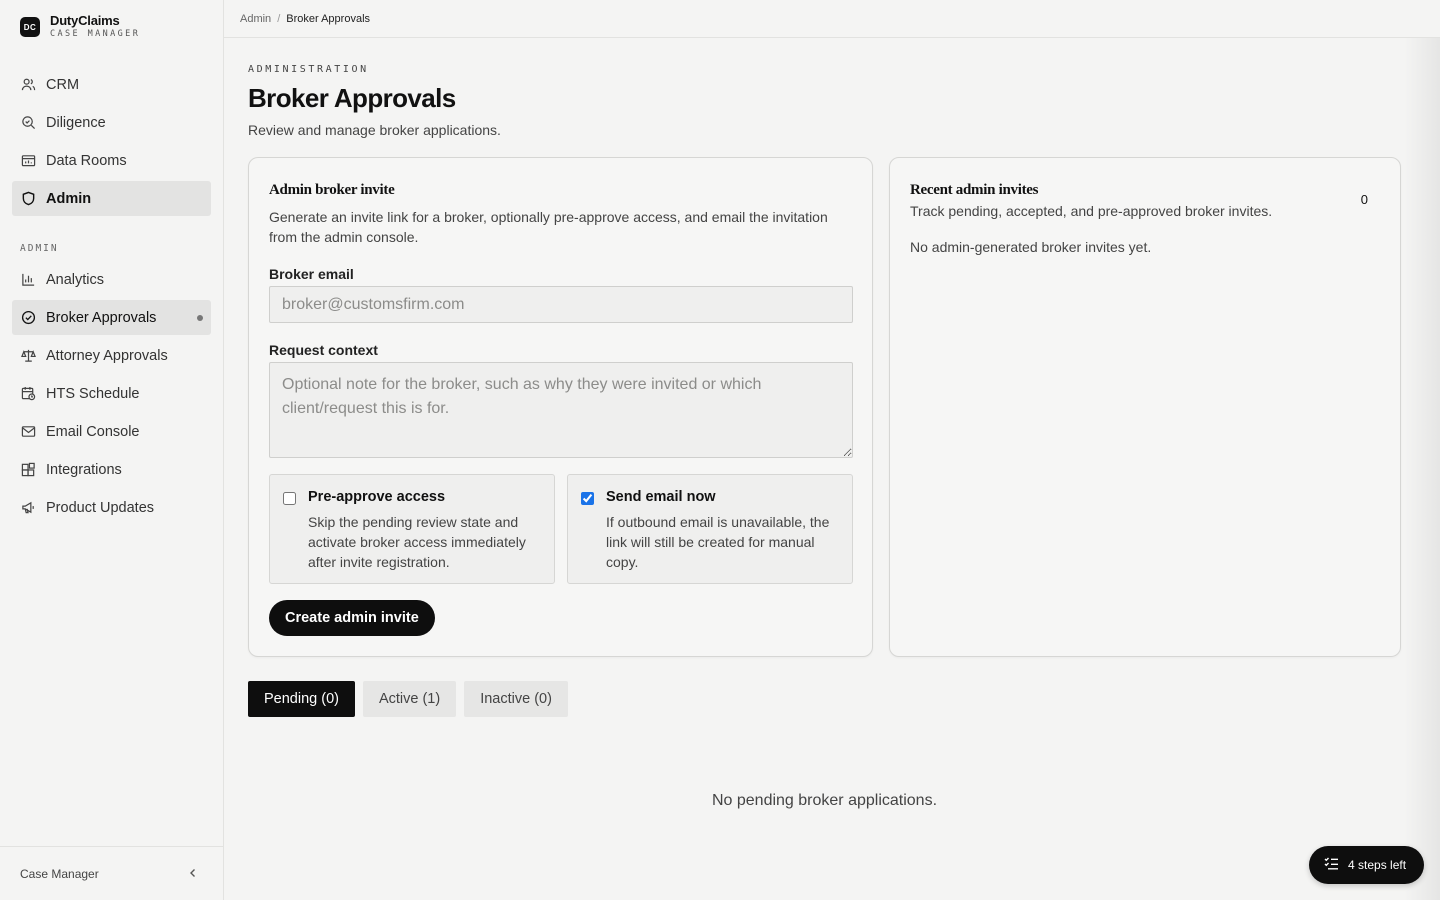  I want to click on tab-active: Active (1), so click(409, 699).